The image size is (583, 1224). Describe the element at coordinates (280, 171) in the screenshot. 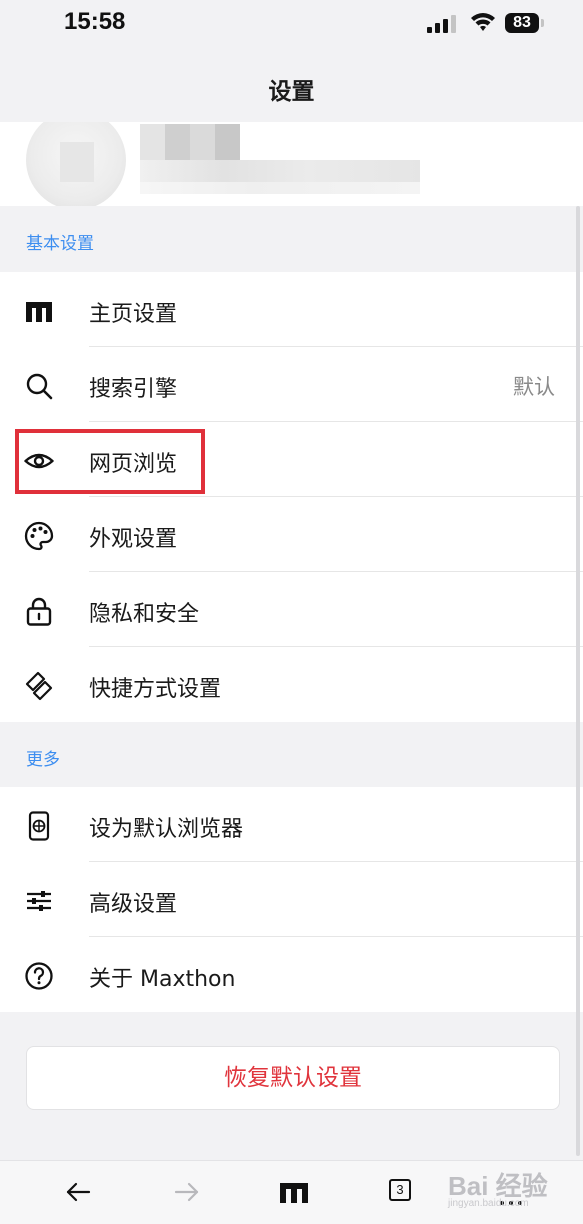

I see `blurred-account-info` at that location.